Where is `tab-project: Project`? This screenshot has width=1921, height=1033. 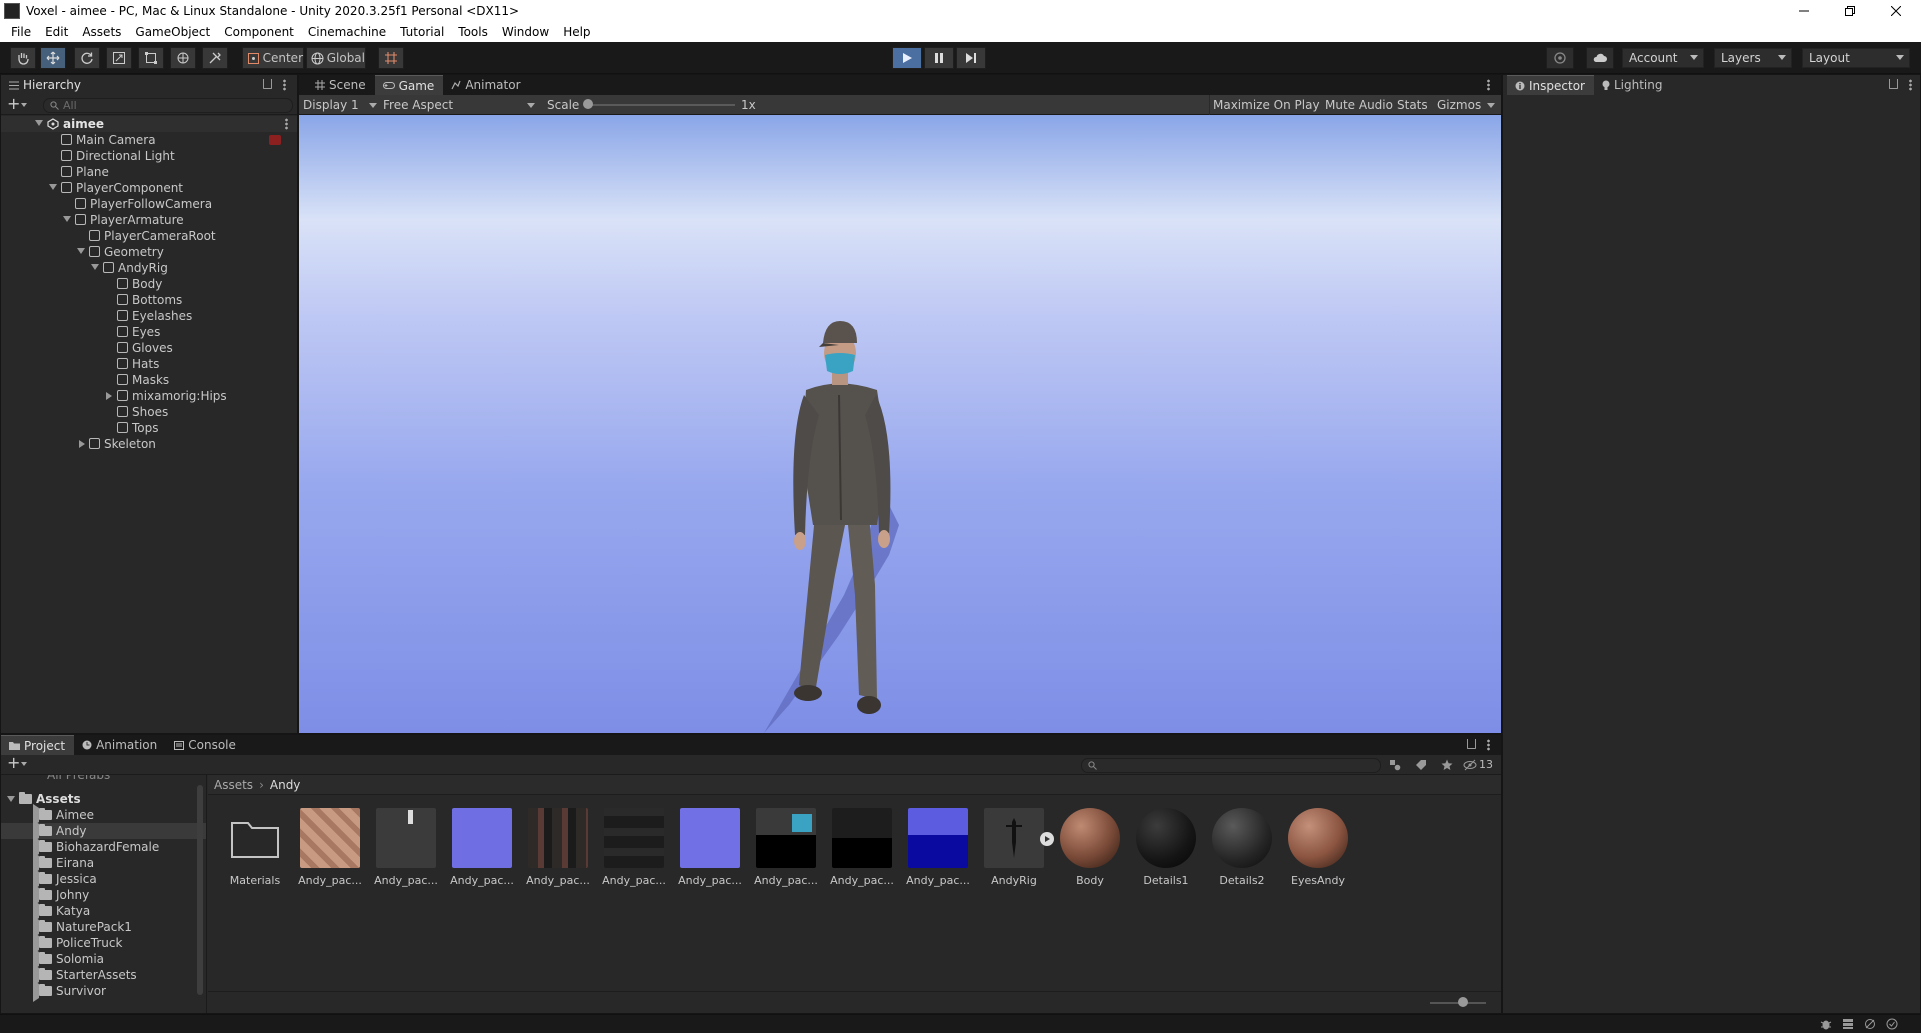 tab-project: Project is located at coordinates (38, 745).